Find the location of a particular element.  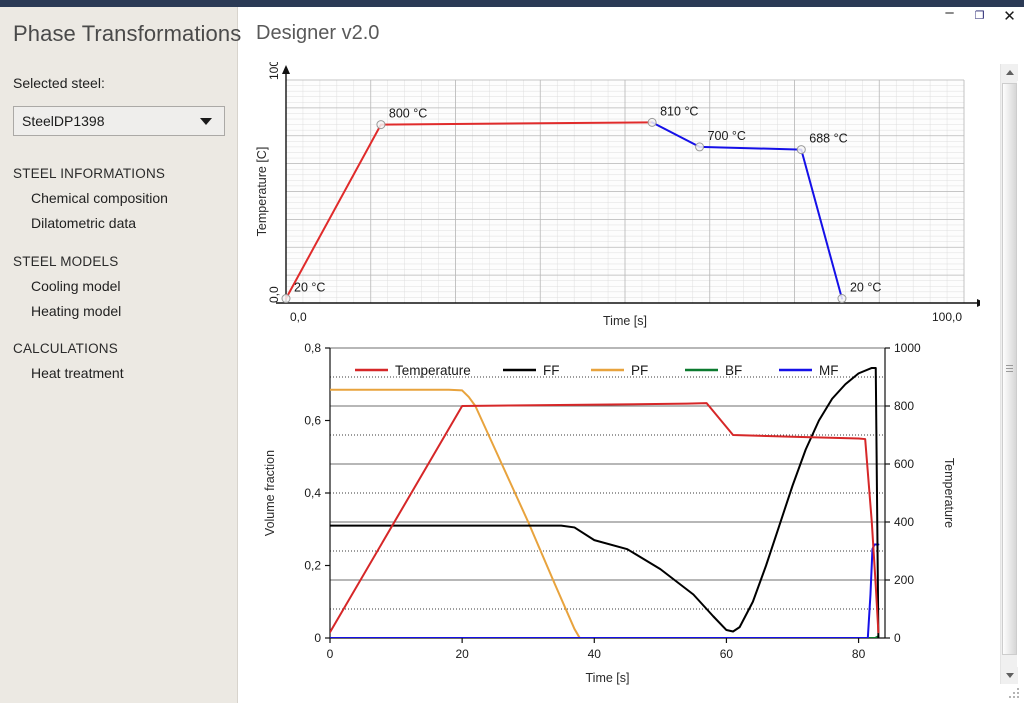

svg-text: 200 is located at coordinates (904, 580).